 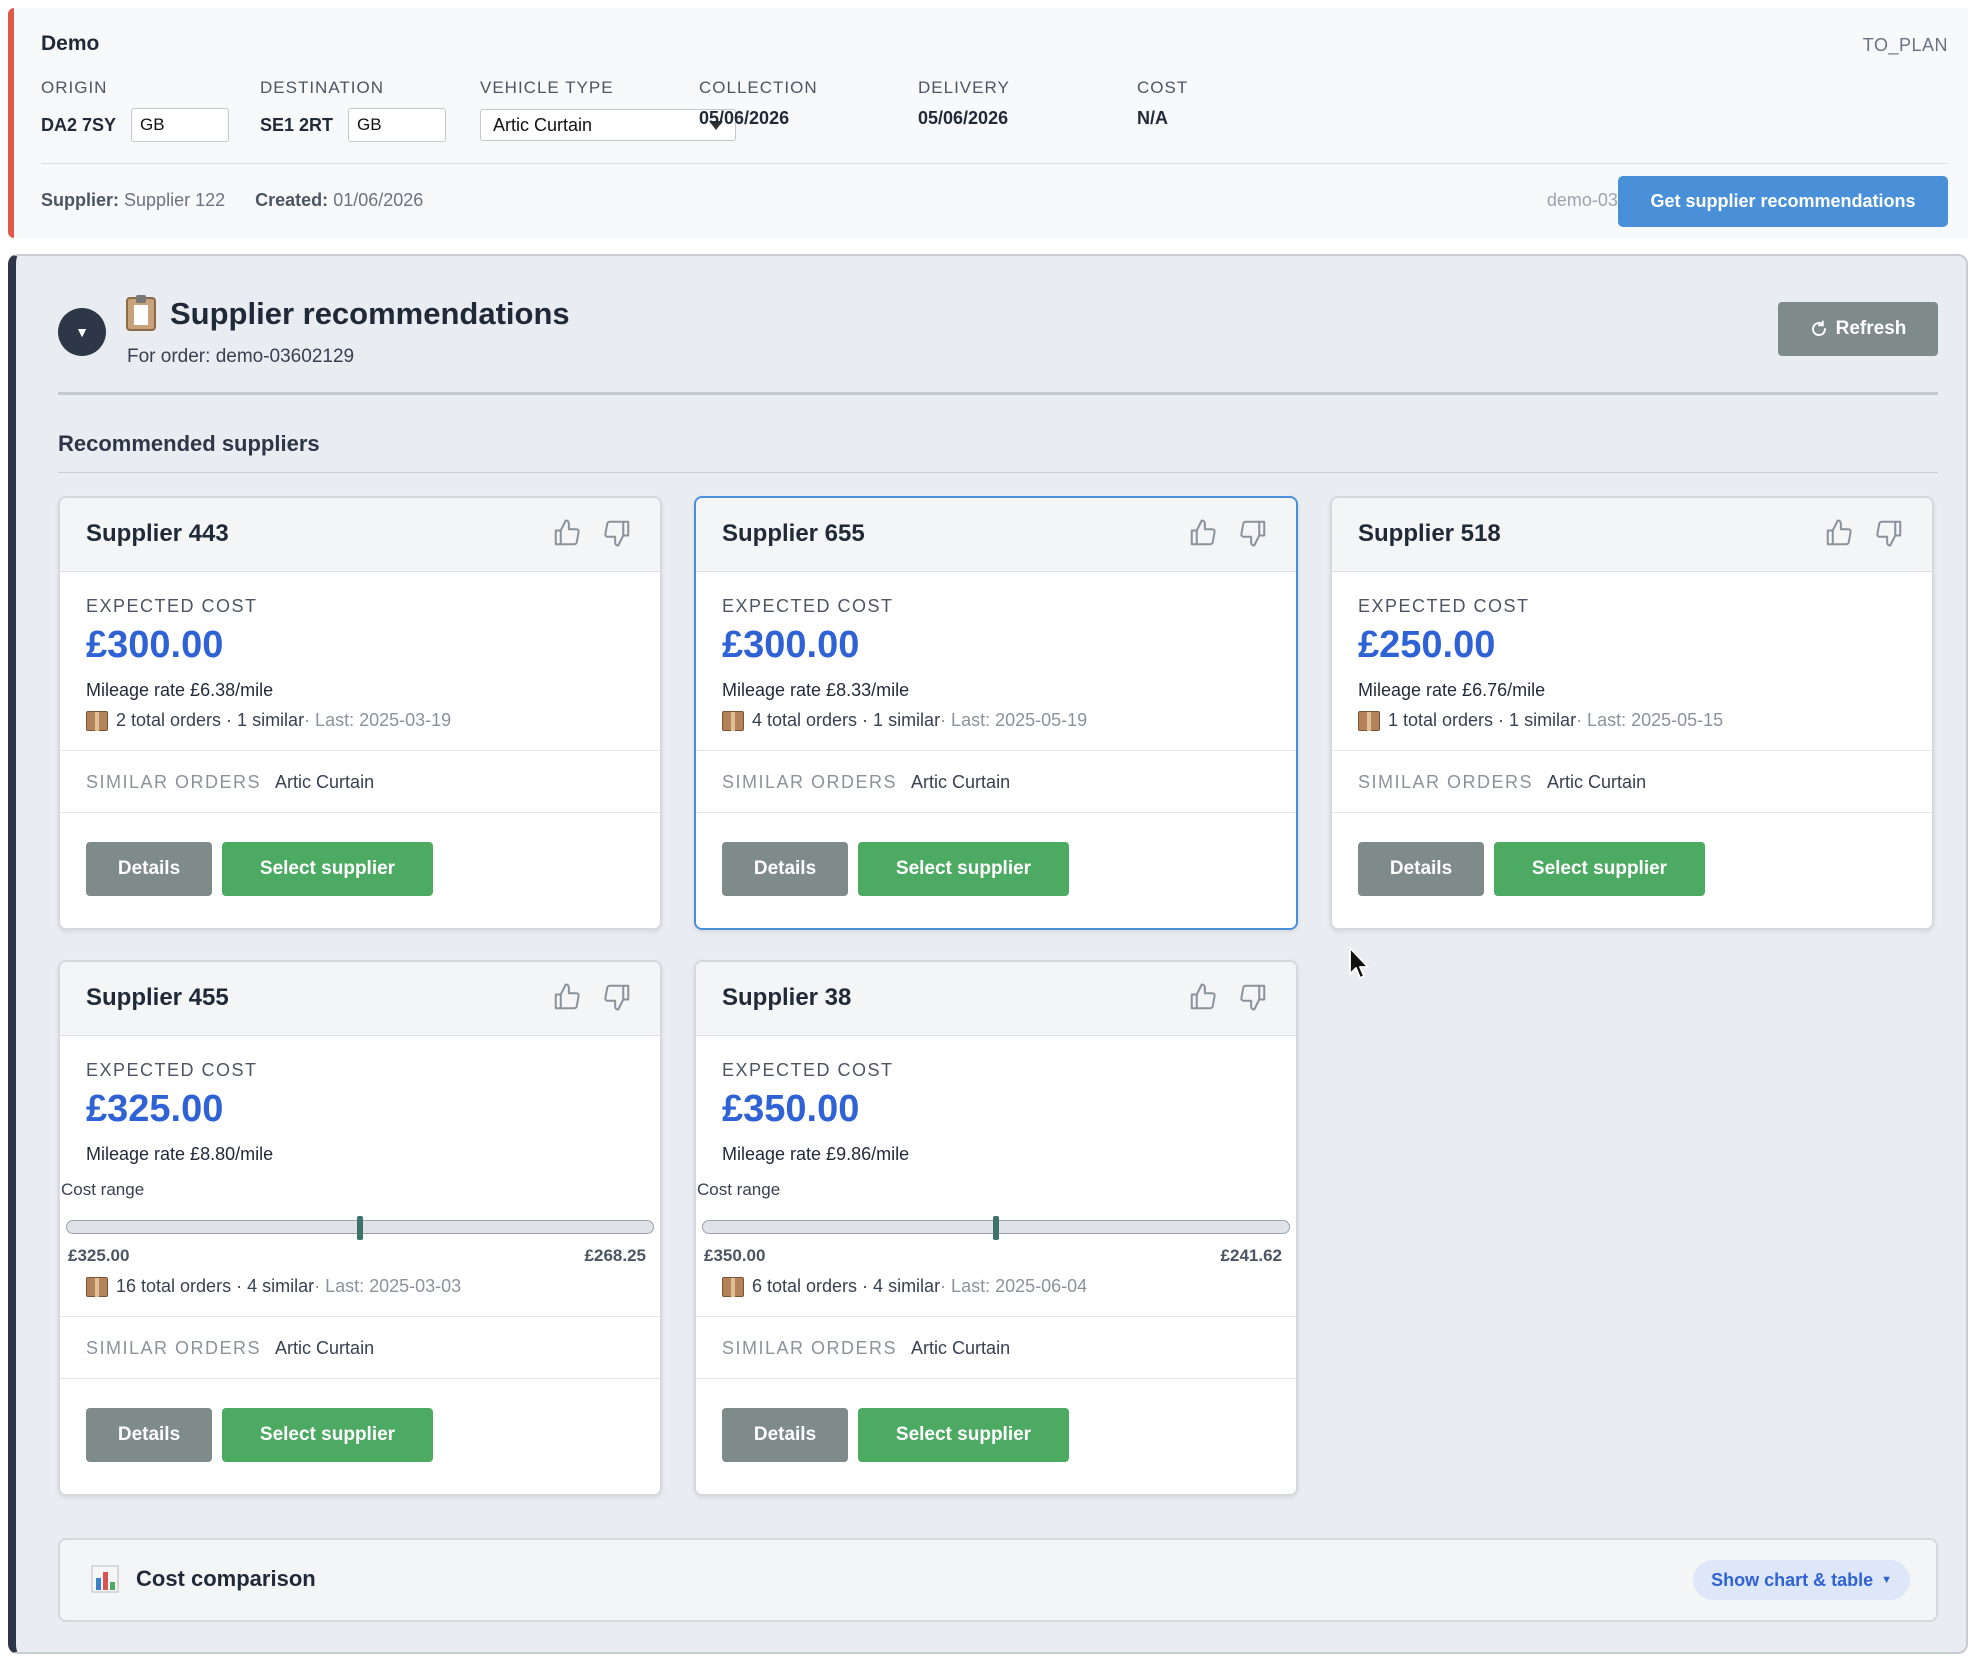 I want to click on created-meta-value: 01/06/2026, so click(x=378, y=200).